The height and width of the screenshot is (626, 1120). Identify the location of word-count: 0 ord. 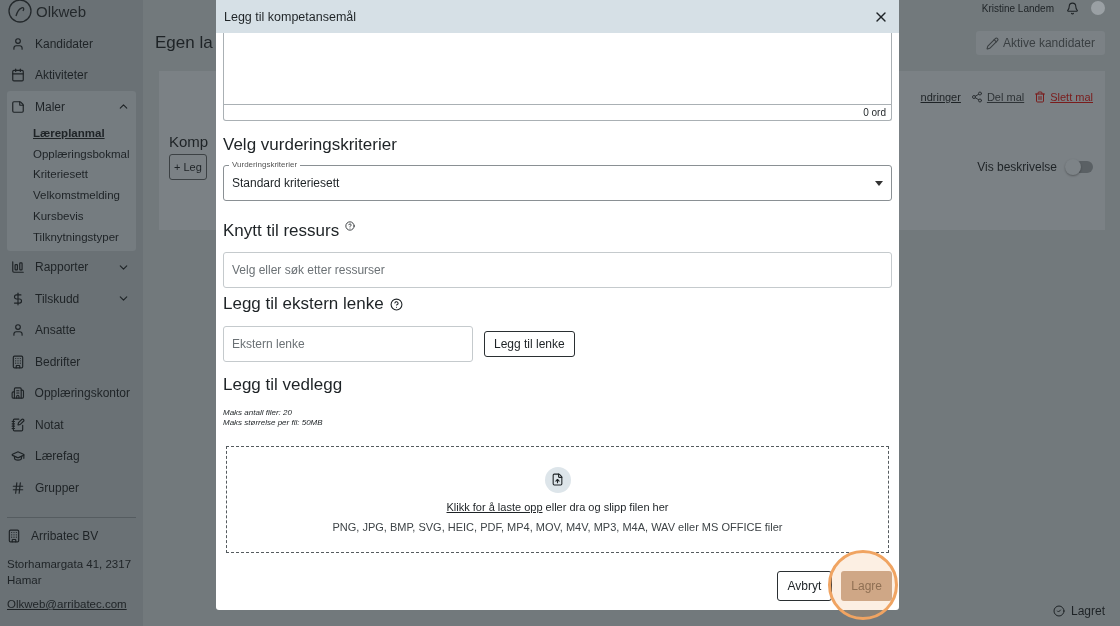
(557, 113).